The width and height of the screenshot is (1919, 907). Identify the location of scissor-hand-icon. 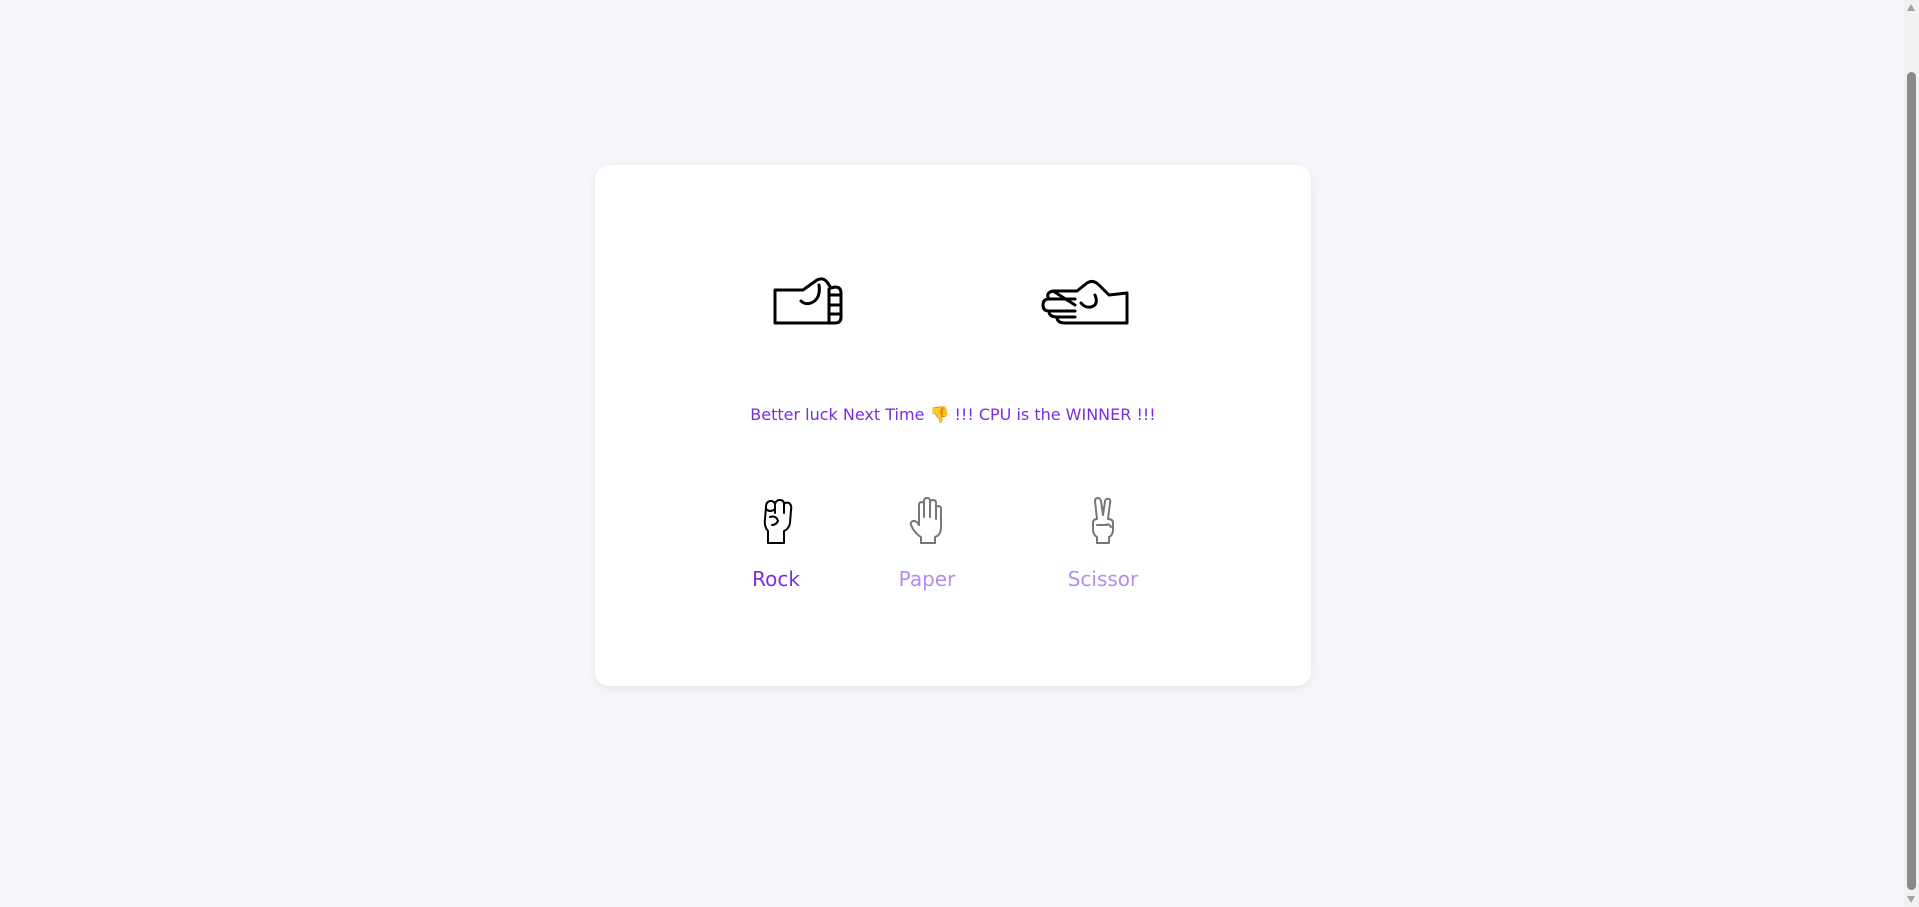
(1103, 520).